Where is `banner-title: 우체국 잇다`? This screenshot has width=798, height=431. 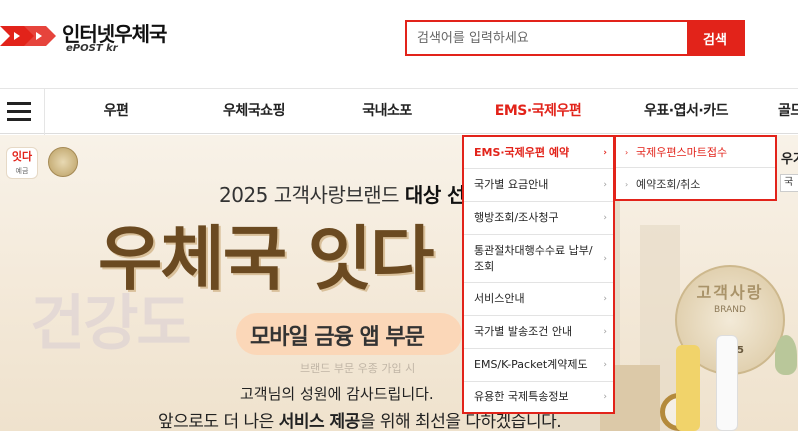
banner-title: 우체국 잇다 is located at coordinates (266, 259).